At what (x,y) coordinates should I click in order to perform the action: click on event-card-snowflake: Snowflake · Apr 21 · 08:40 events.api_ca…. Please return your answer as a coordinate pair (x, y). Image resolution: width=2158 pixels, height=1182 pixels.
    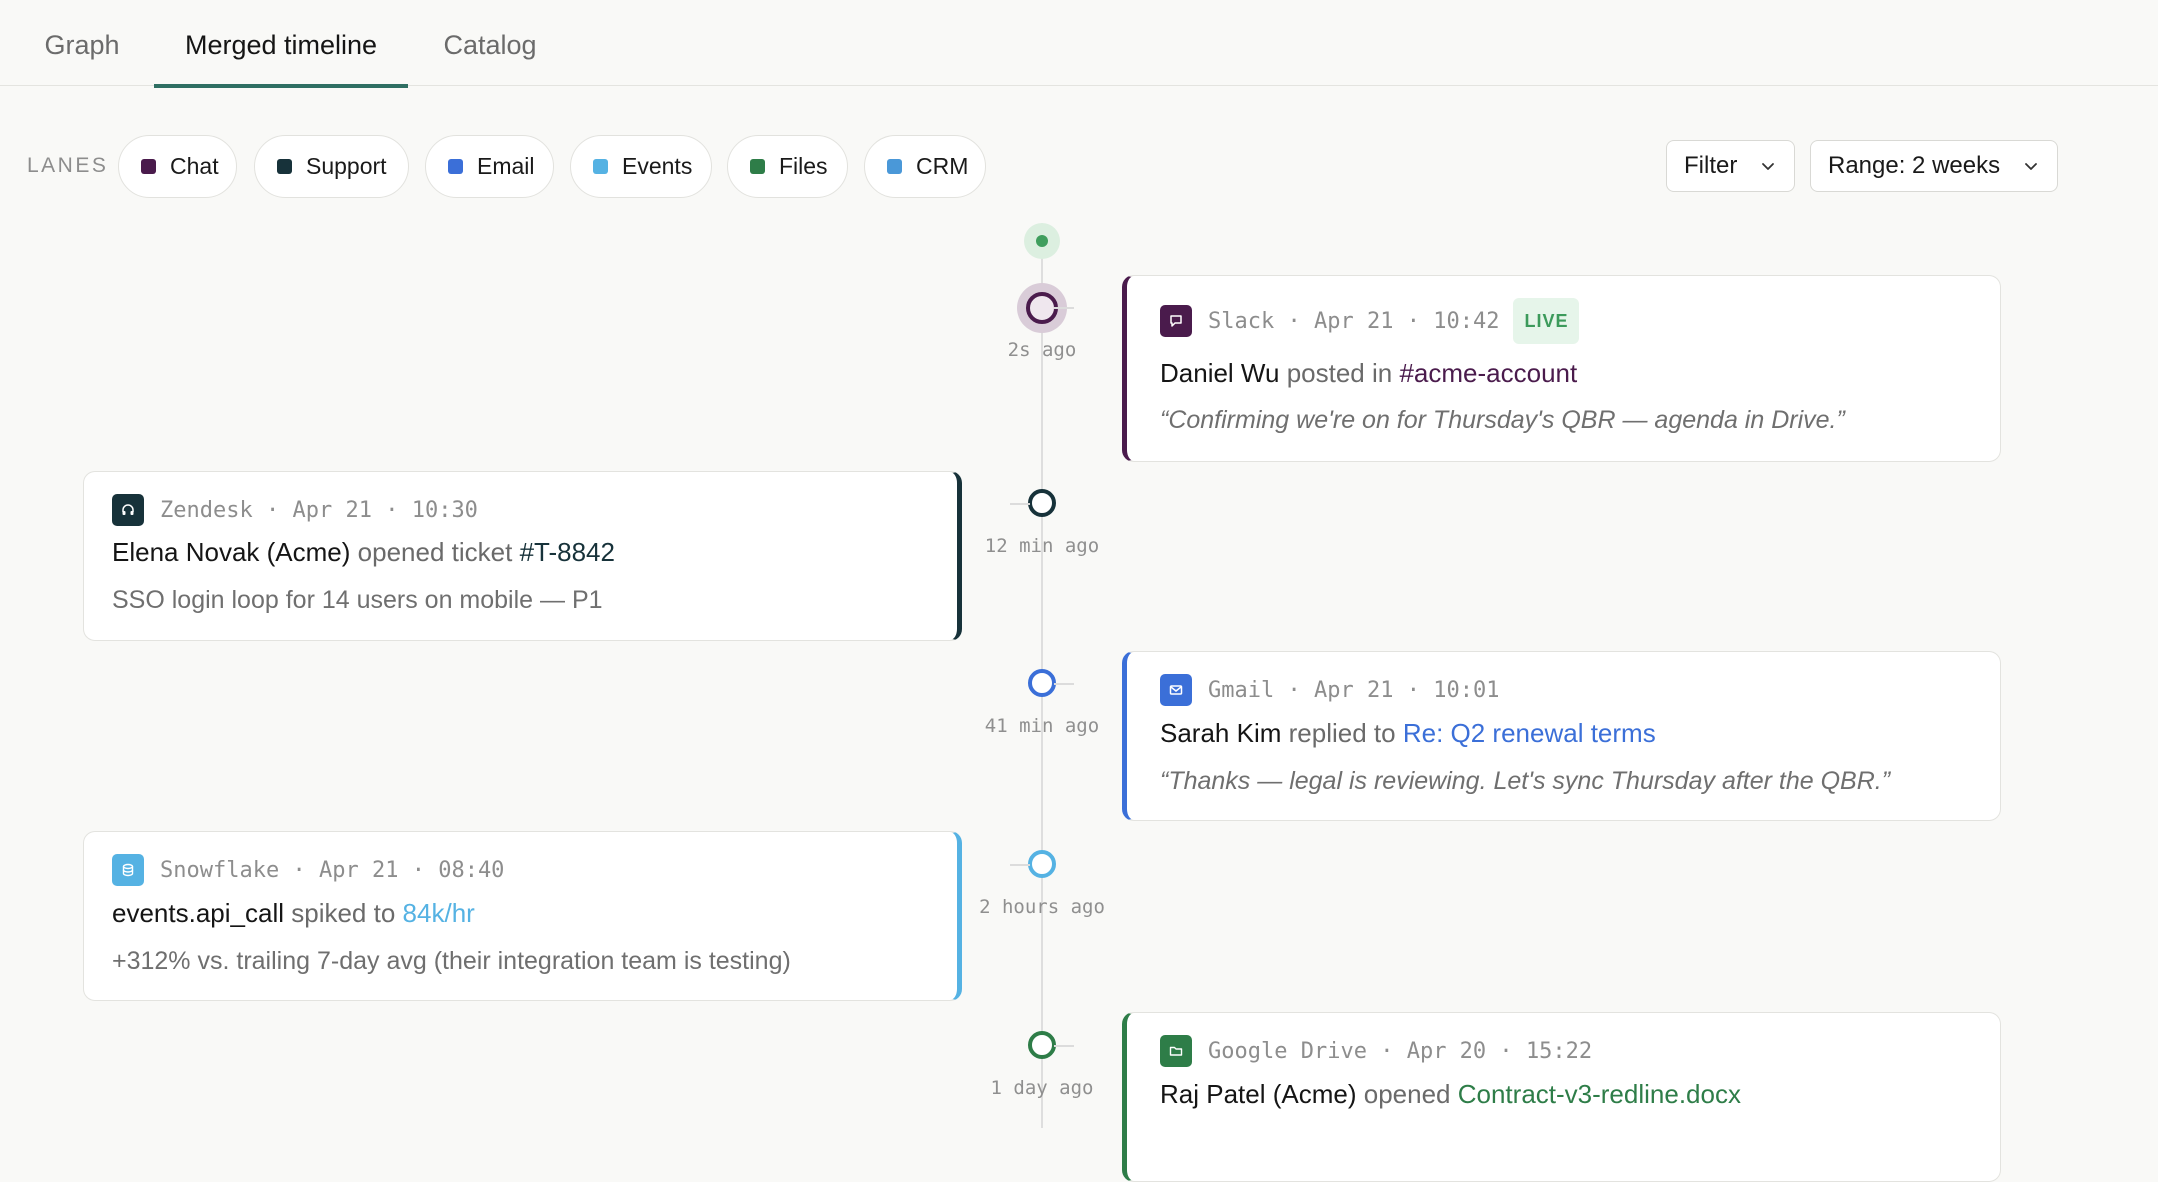
    Looking at the image, I should click on (522, 916).